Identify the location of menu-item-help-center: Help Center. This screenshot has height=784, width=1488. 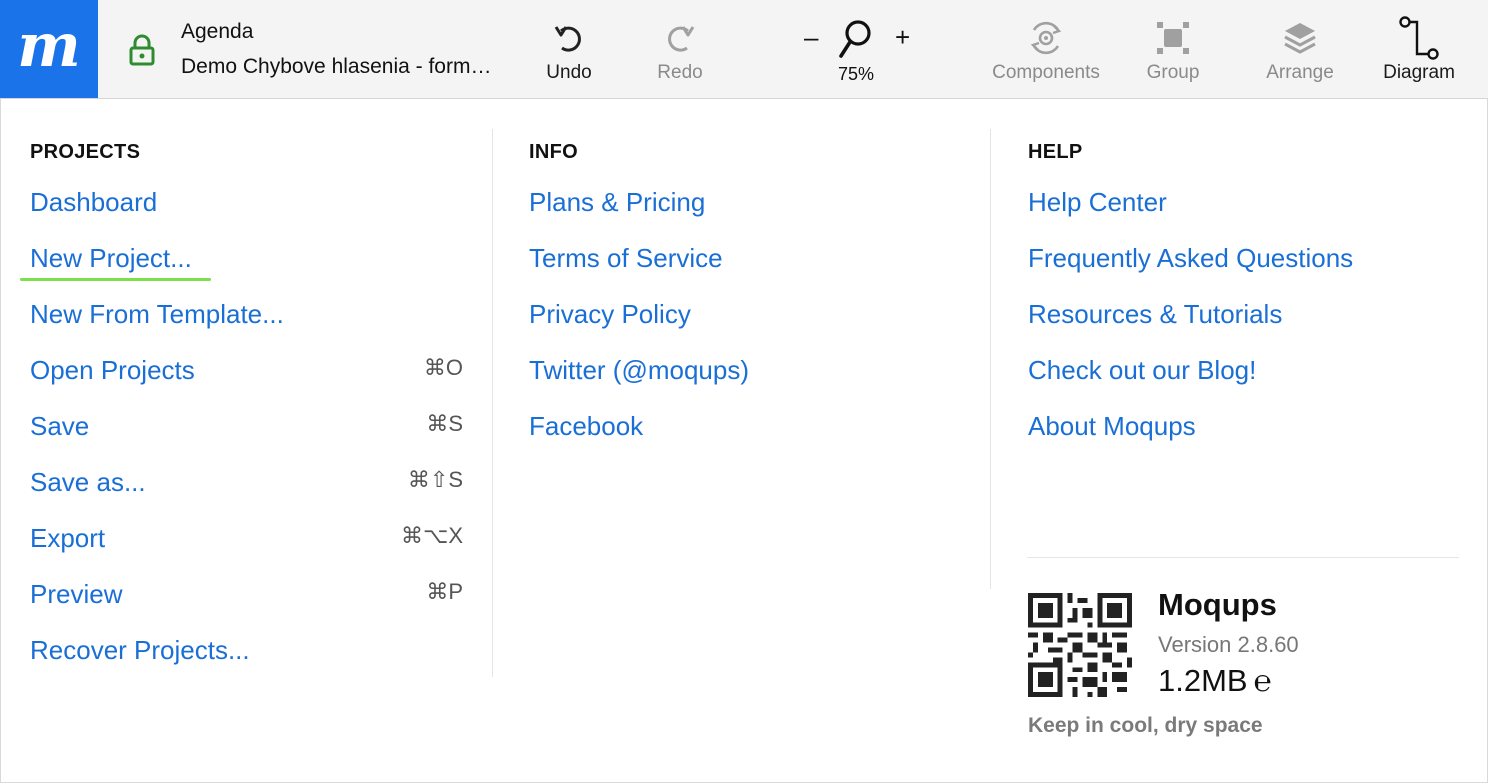
(1097, 202).